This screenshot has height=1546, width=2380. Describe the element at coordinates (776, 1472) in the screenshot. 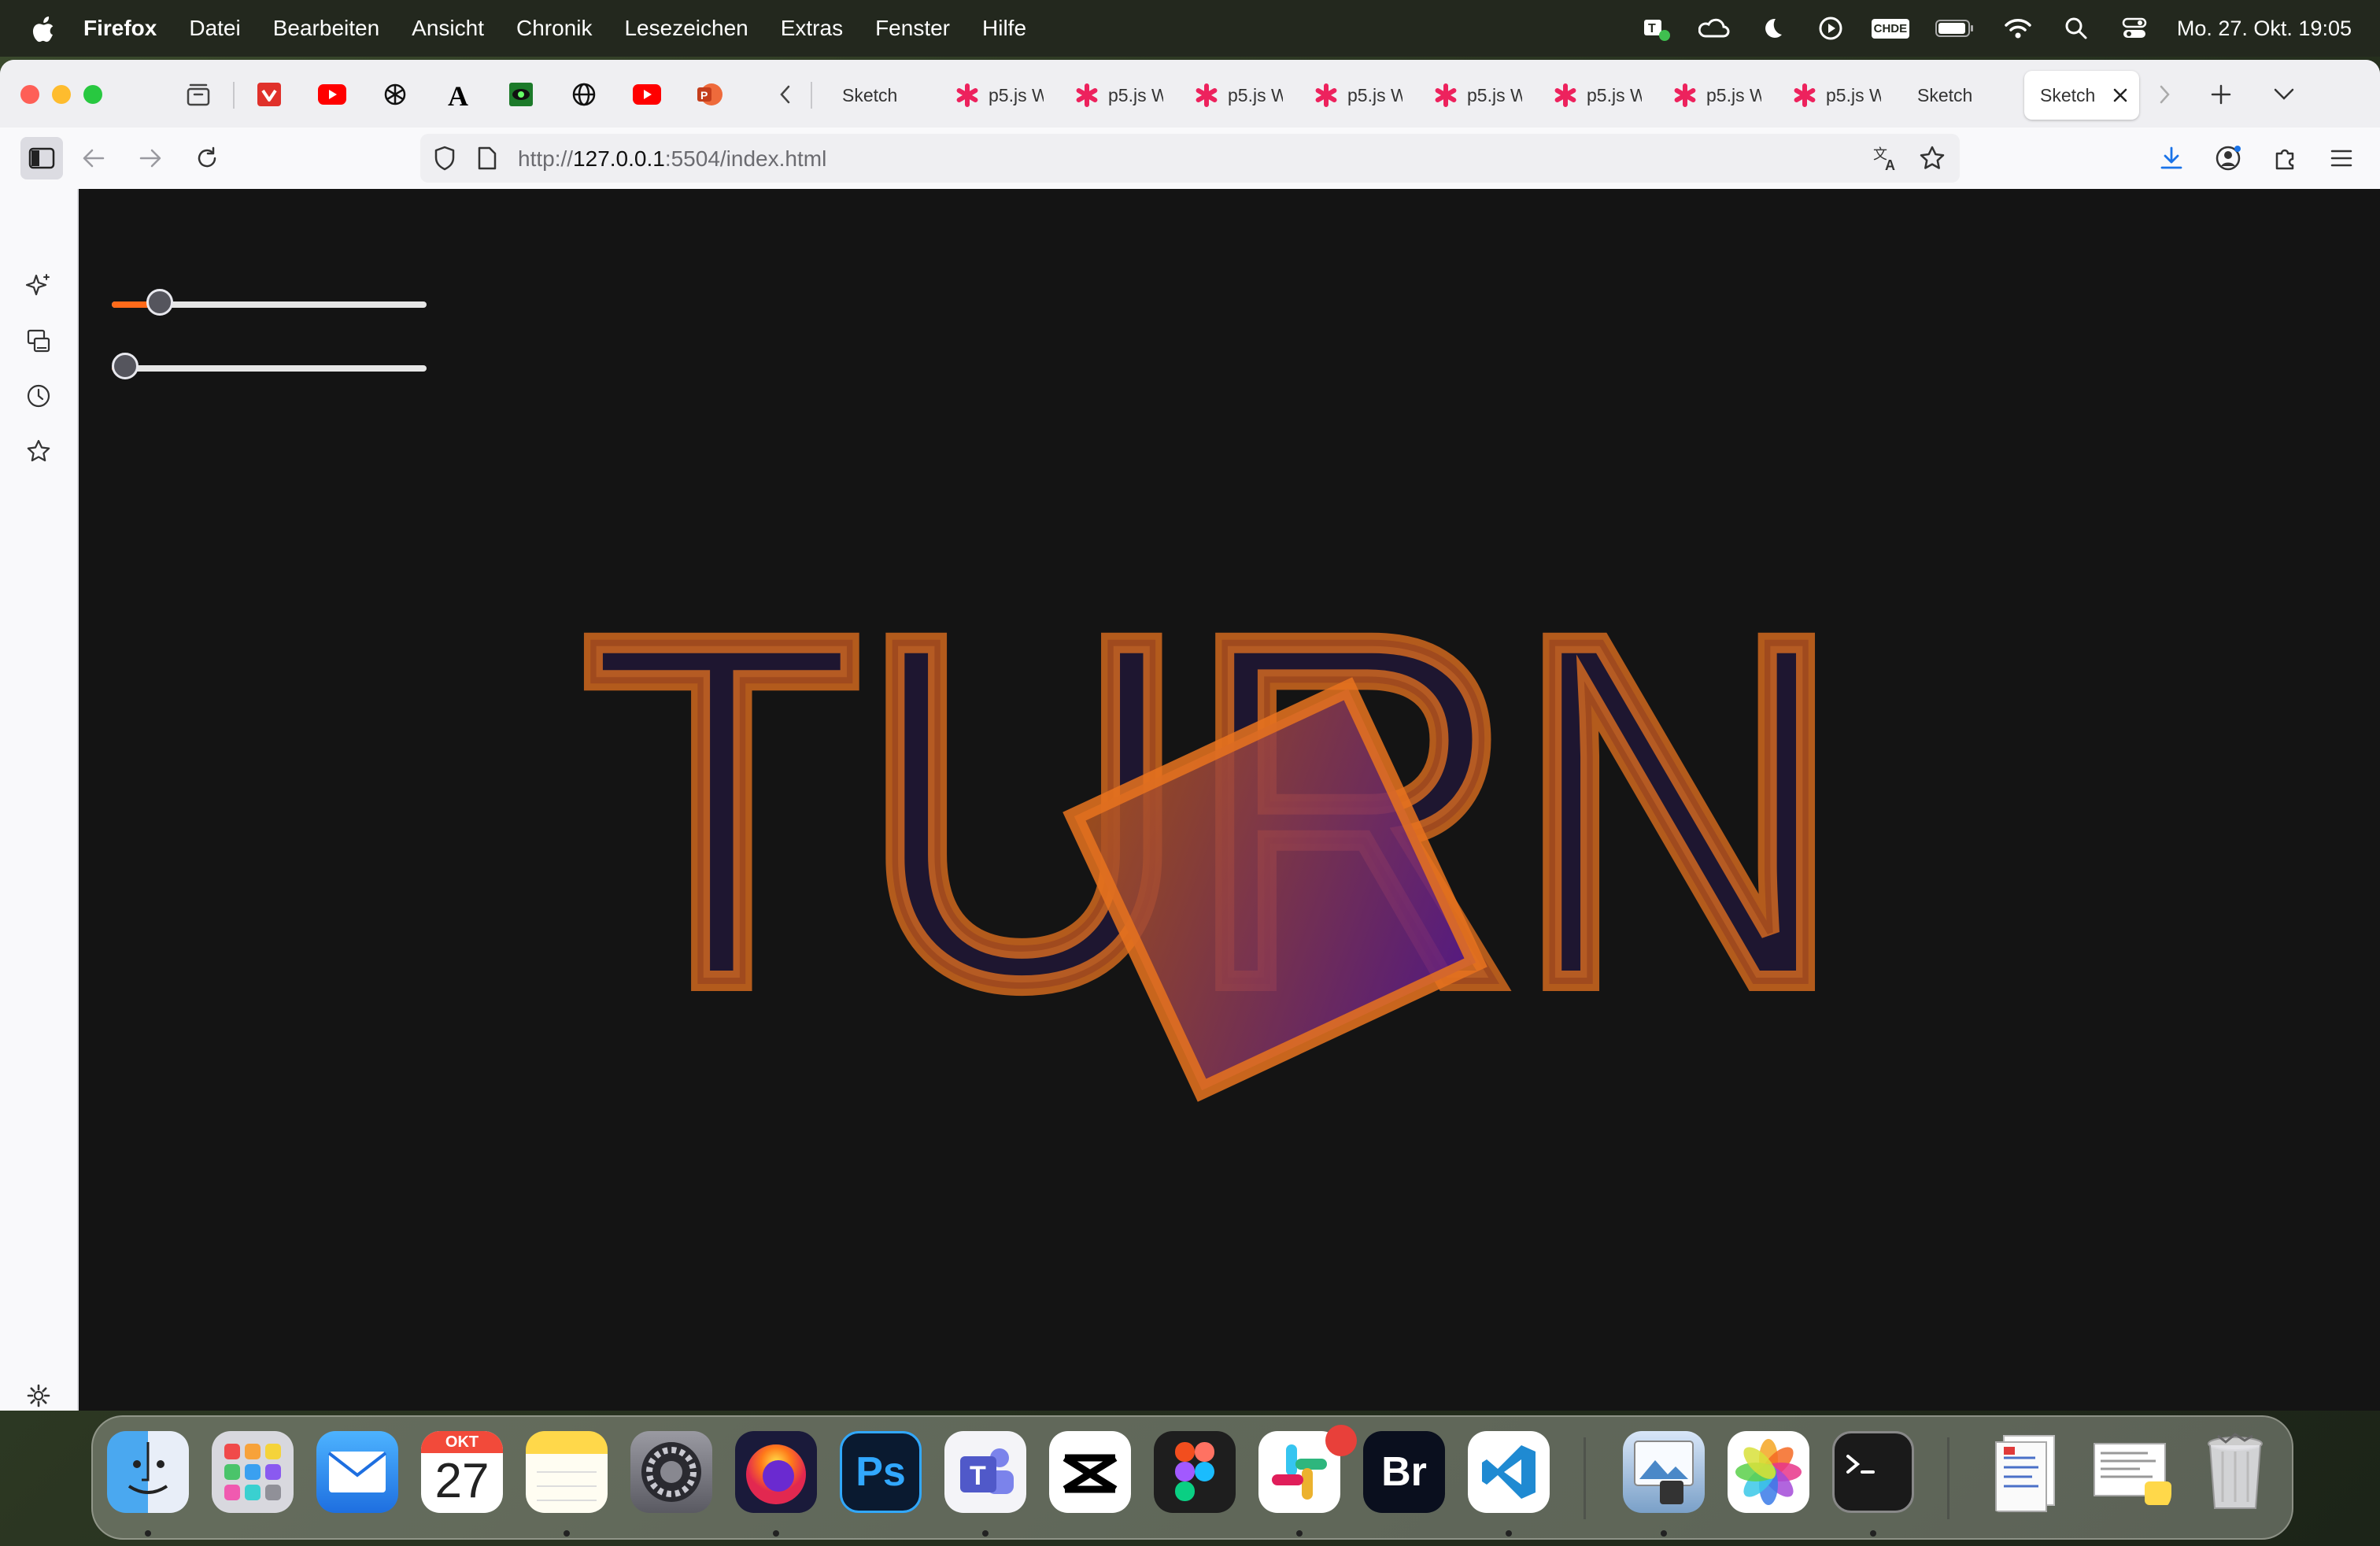

I see `firefox-icon` at that location.